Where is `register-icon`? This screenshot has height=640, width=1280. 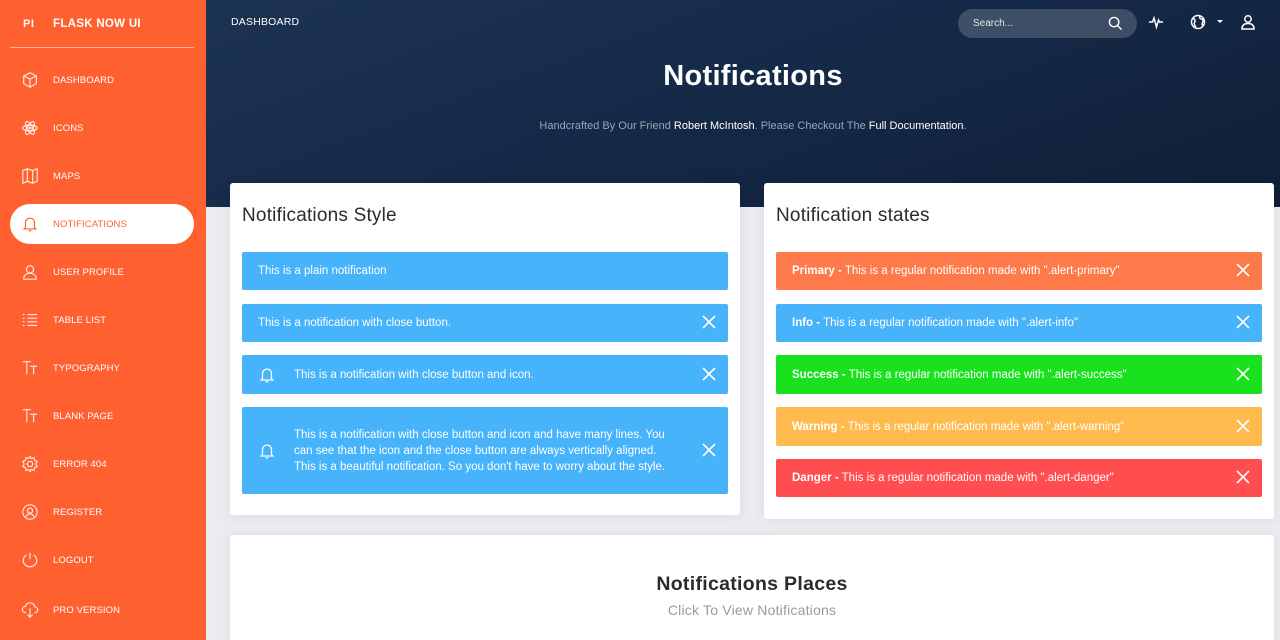
register-icon is located at coordinates (30, 512).